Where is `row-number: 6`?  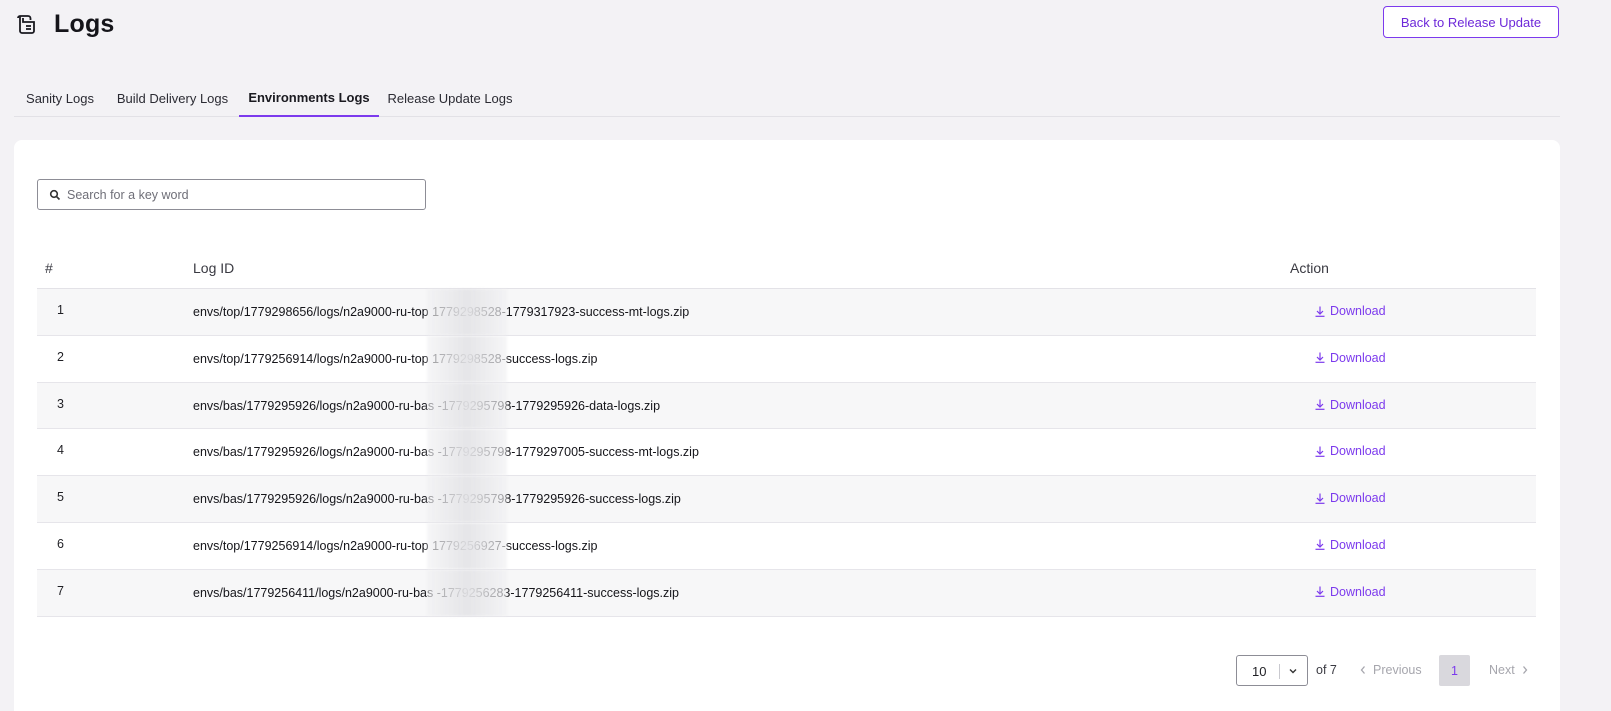
row-number: 6 is located at coordinates (60, 543).